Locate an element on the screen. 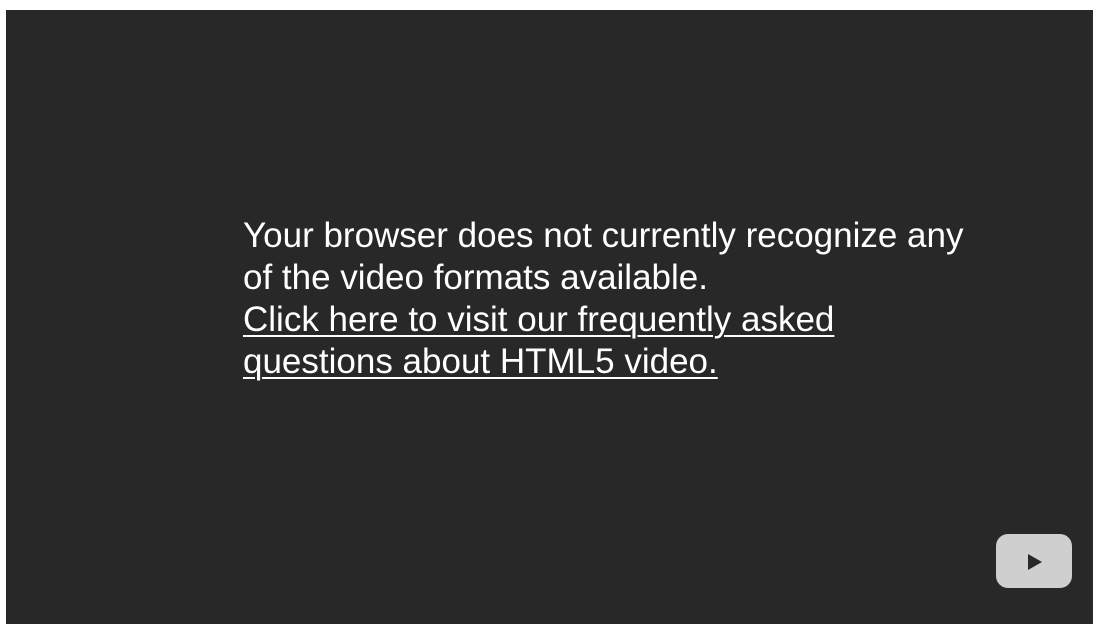 The height and width of the screenshot is (624, 1093). play-button is located at coordinates (1034, 561).